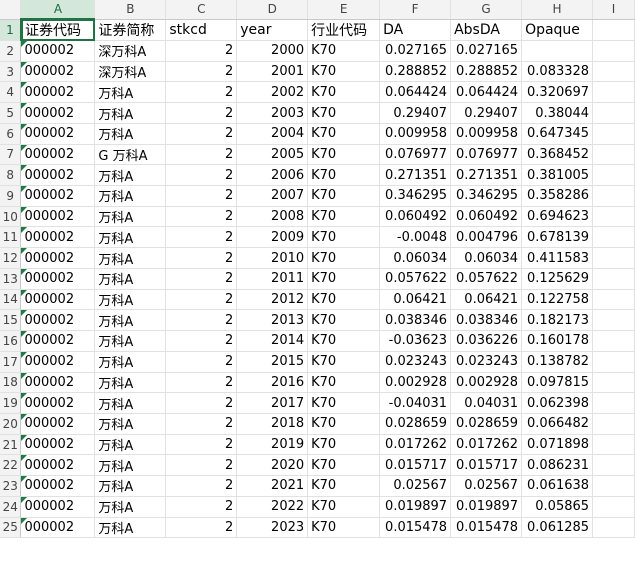 The image size is (635, 569). What do you see at coordinates (557, 383) in the screenshot?
I see `cell-h18: 0.097815` at bounding box center [557, 383].